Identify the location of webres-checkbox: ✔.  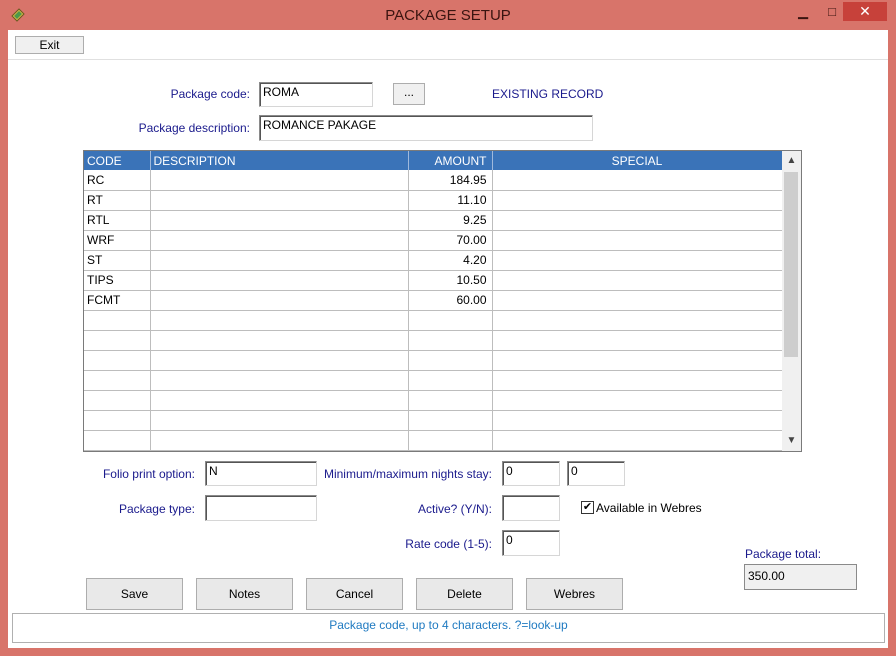
(587, 507).